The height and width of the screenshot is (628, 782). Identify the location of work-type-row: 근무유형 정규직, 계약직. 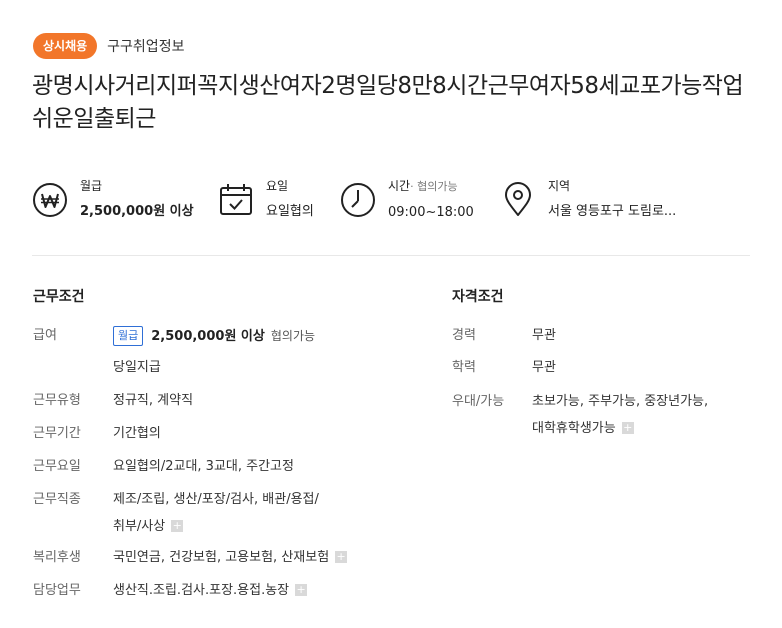
(113, 401).